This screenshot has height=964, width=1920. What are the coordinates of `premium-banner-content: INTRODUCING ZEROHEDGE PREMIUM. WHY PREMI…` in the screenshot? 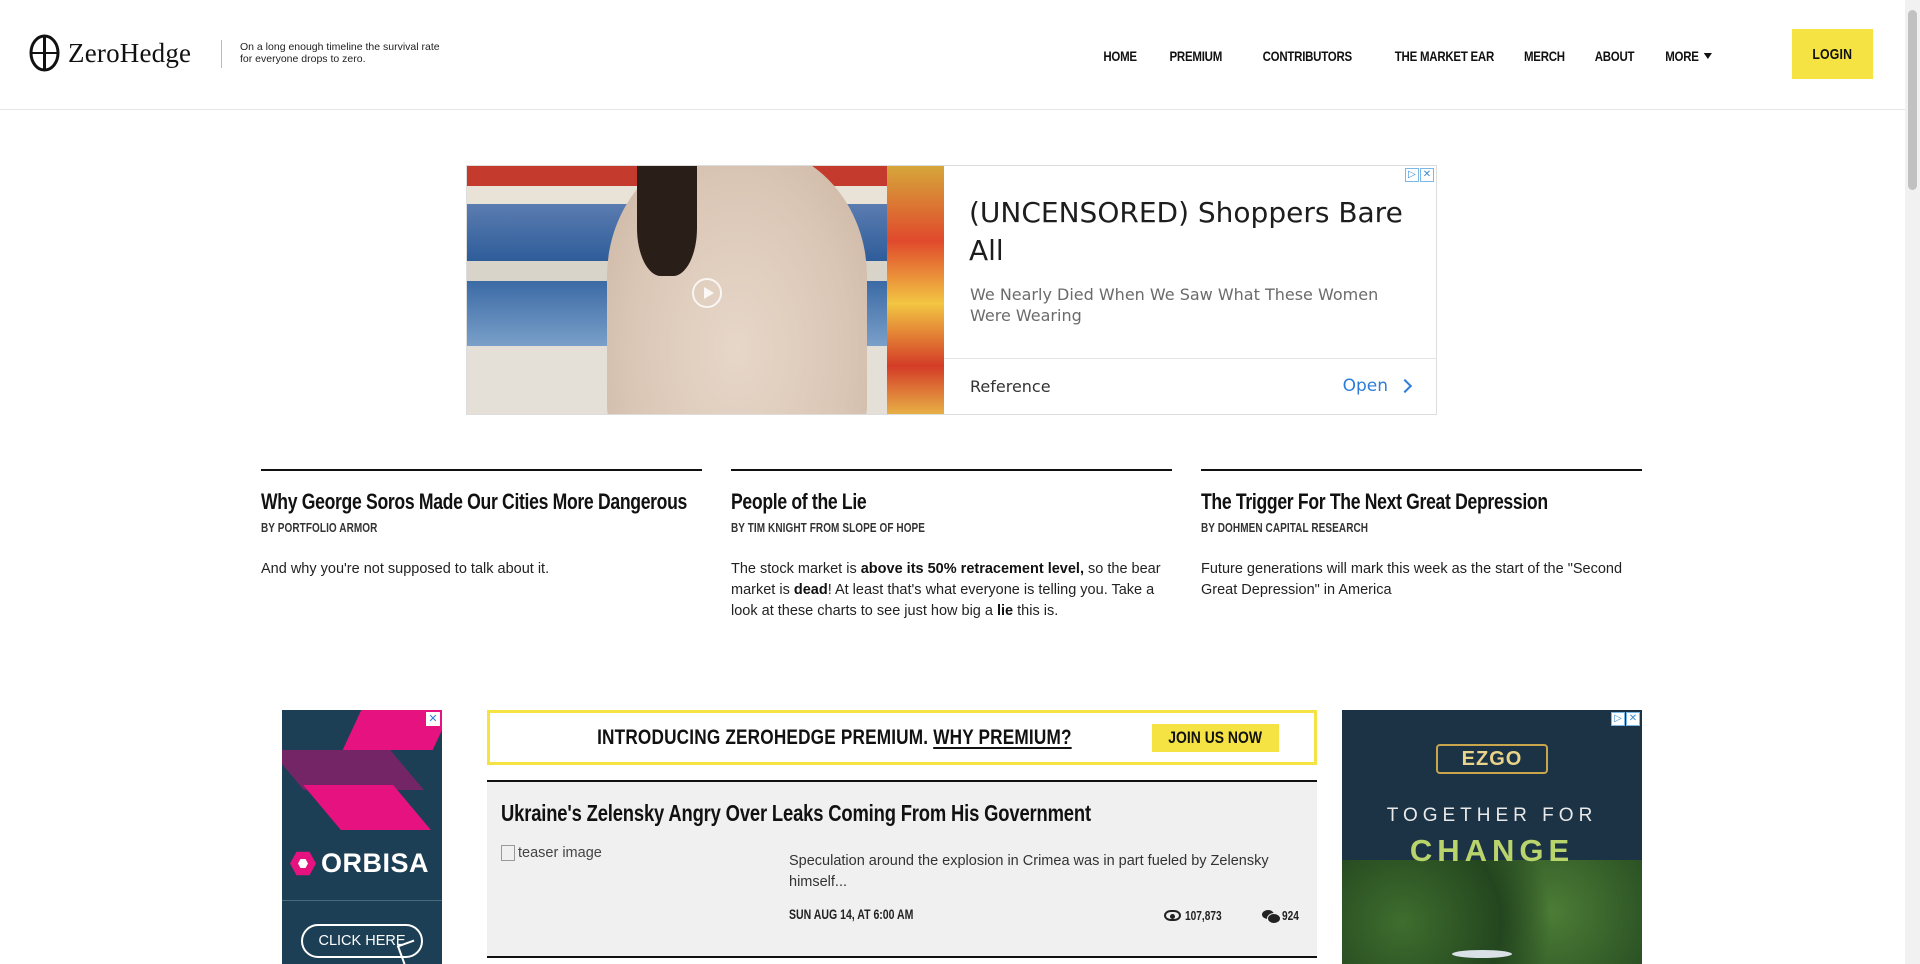 It's located at (912, 737).